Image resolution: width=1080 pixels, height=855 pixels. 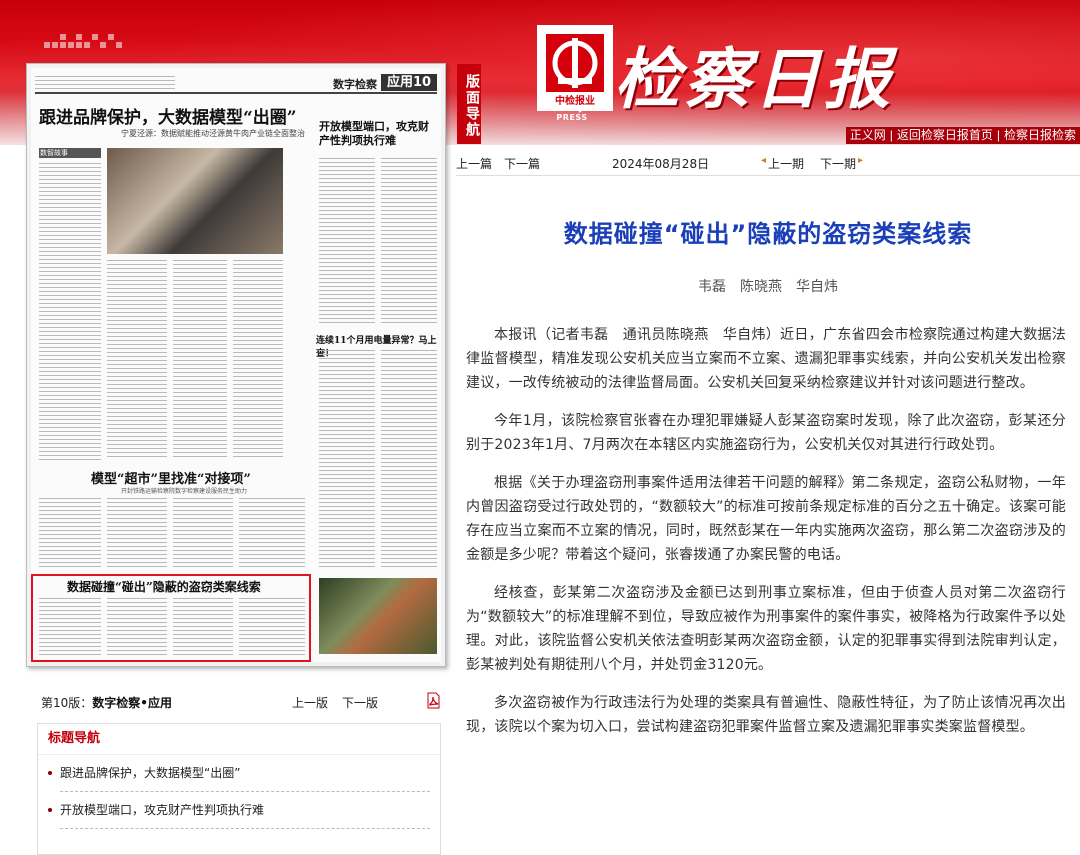 I want to click on zhongjian-logo-icon: 中检报业, so click(x=575, y=68).